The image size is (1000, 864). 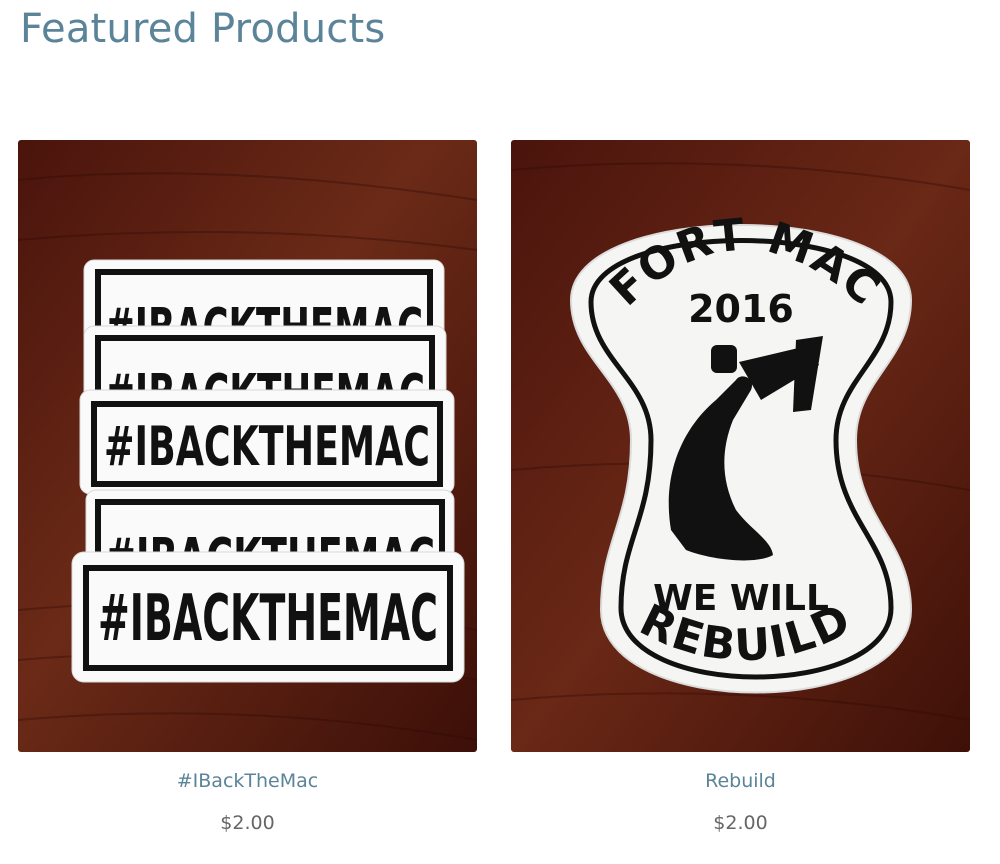 What do you see at coordinates (267, 446) in the screenshot?
I see `sticker-text-3: #IBACKTHEMAC` at bounding box center [267, 446].